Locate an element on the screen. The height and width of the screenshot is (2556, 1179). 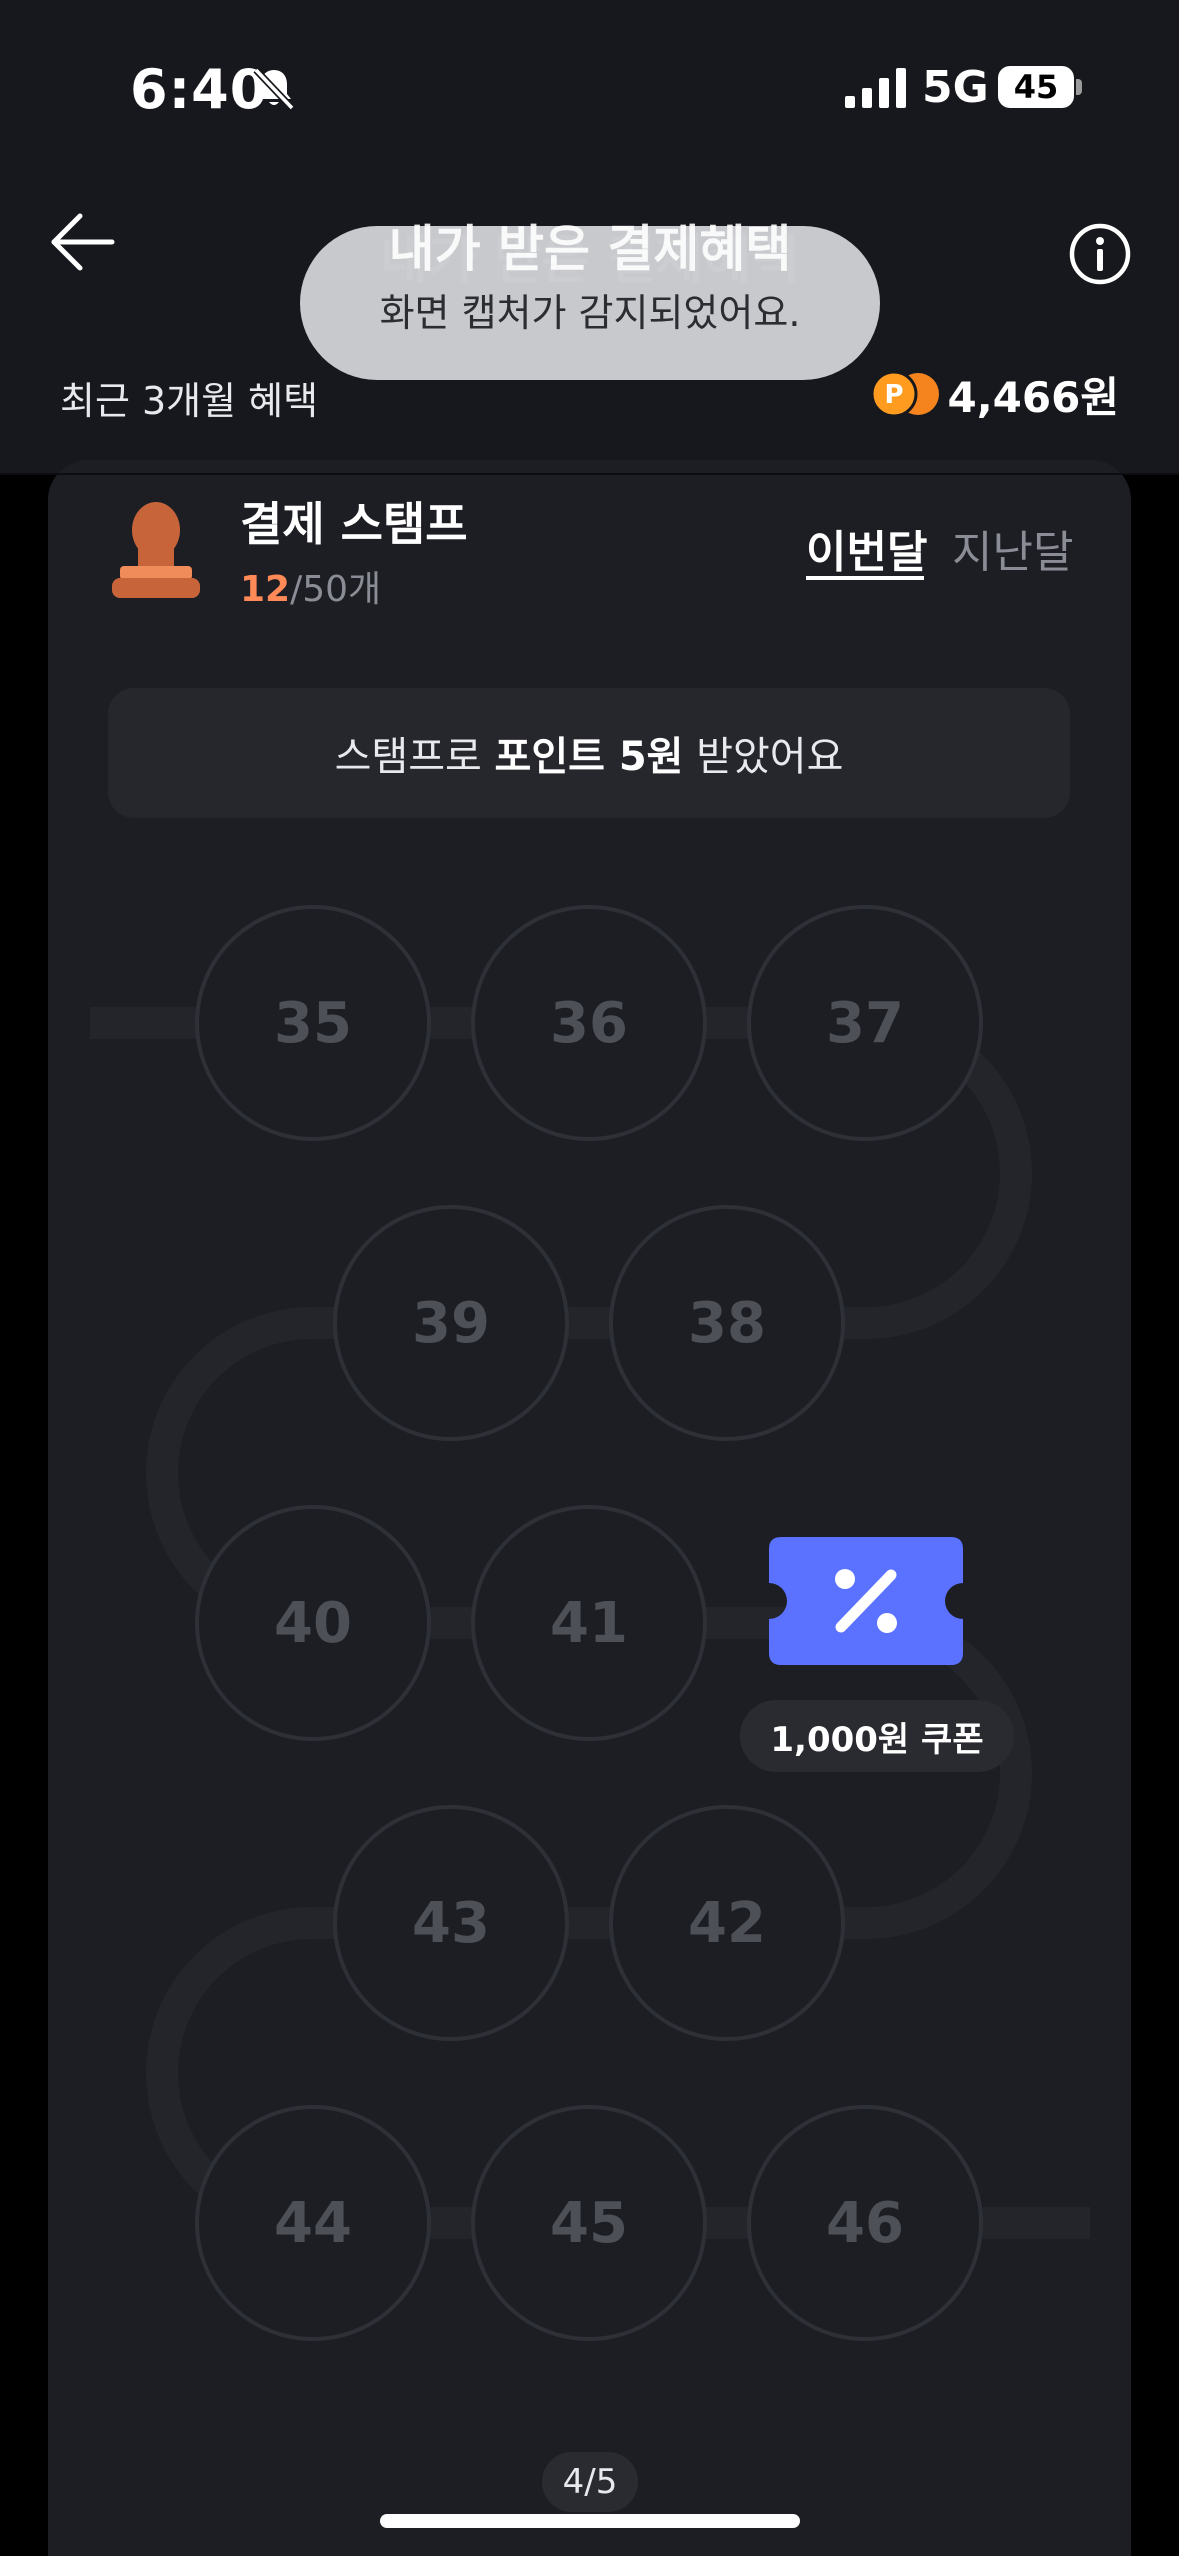
stamp-37: 37 is located at coordinates (865, 1023).